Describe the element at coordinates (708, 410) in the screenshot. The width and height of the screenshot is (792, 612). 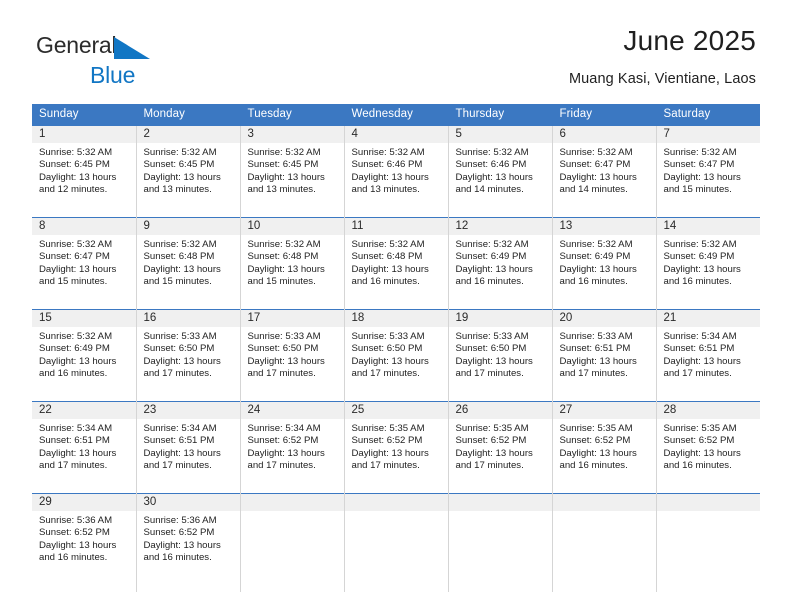
I see `day-number: 28` at that location.